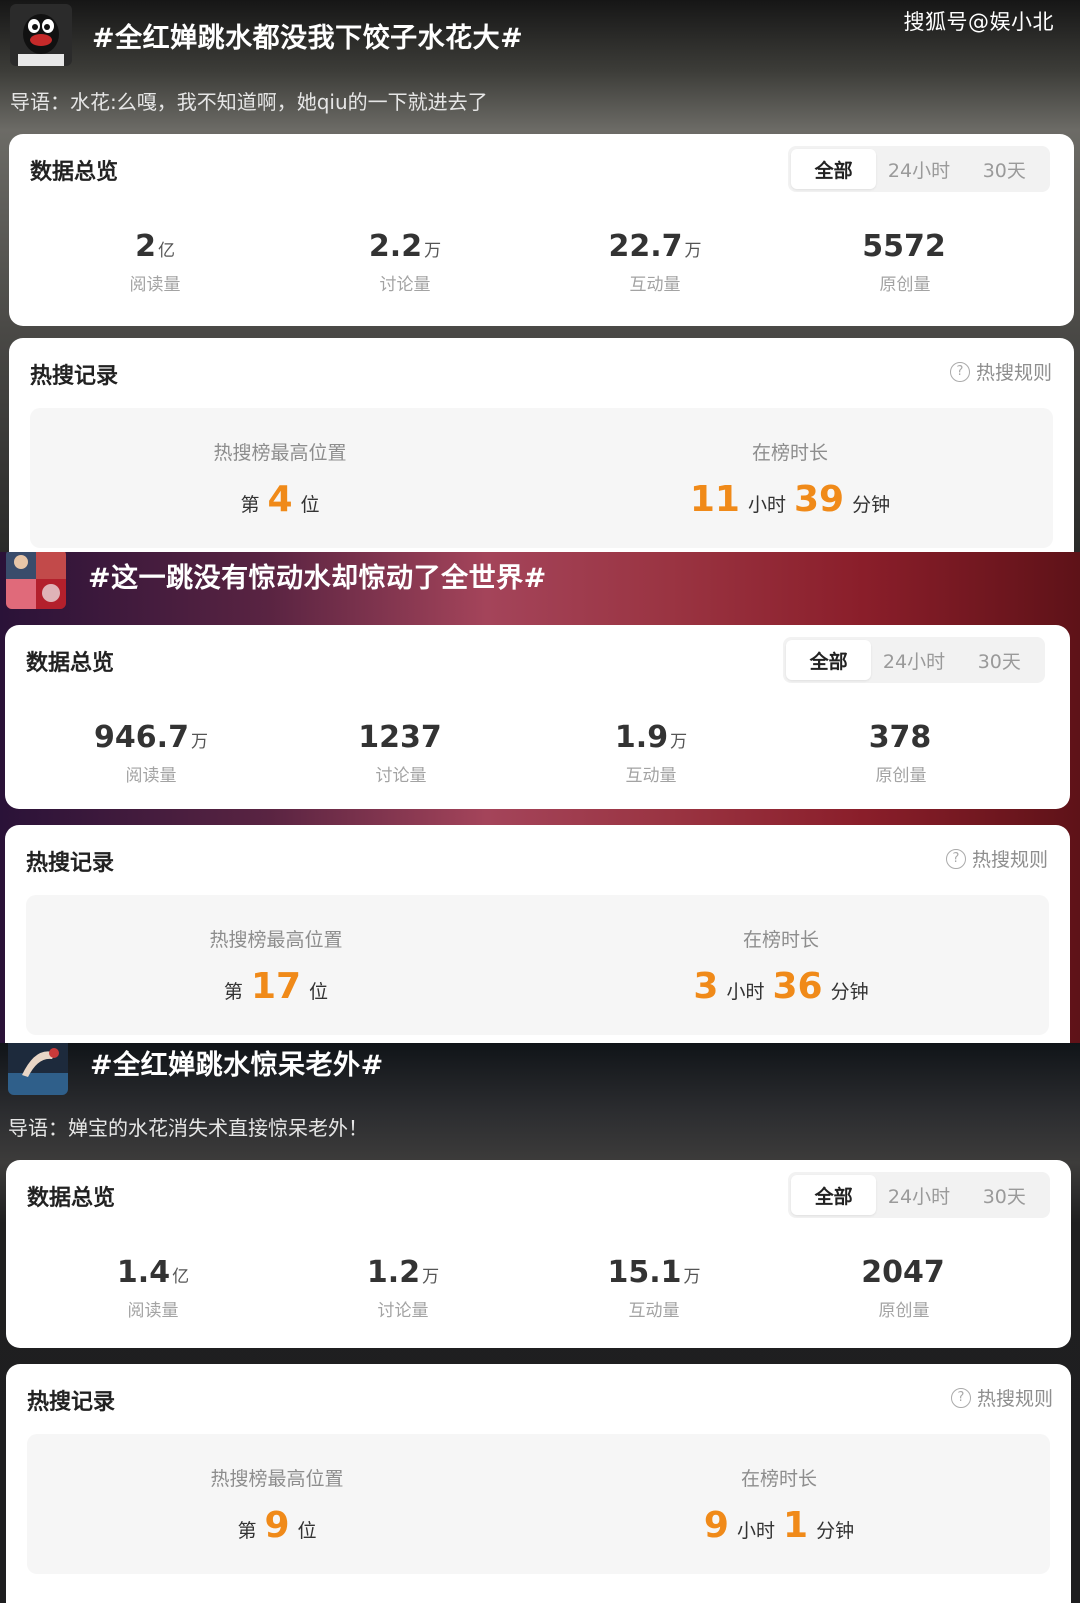 The image size is (1080, 1603). I want to click on duration-block: 在榜时长 9 小时 1 分钟, so click(779, 1490).